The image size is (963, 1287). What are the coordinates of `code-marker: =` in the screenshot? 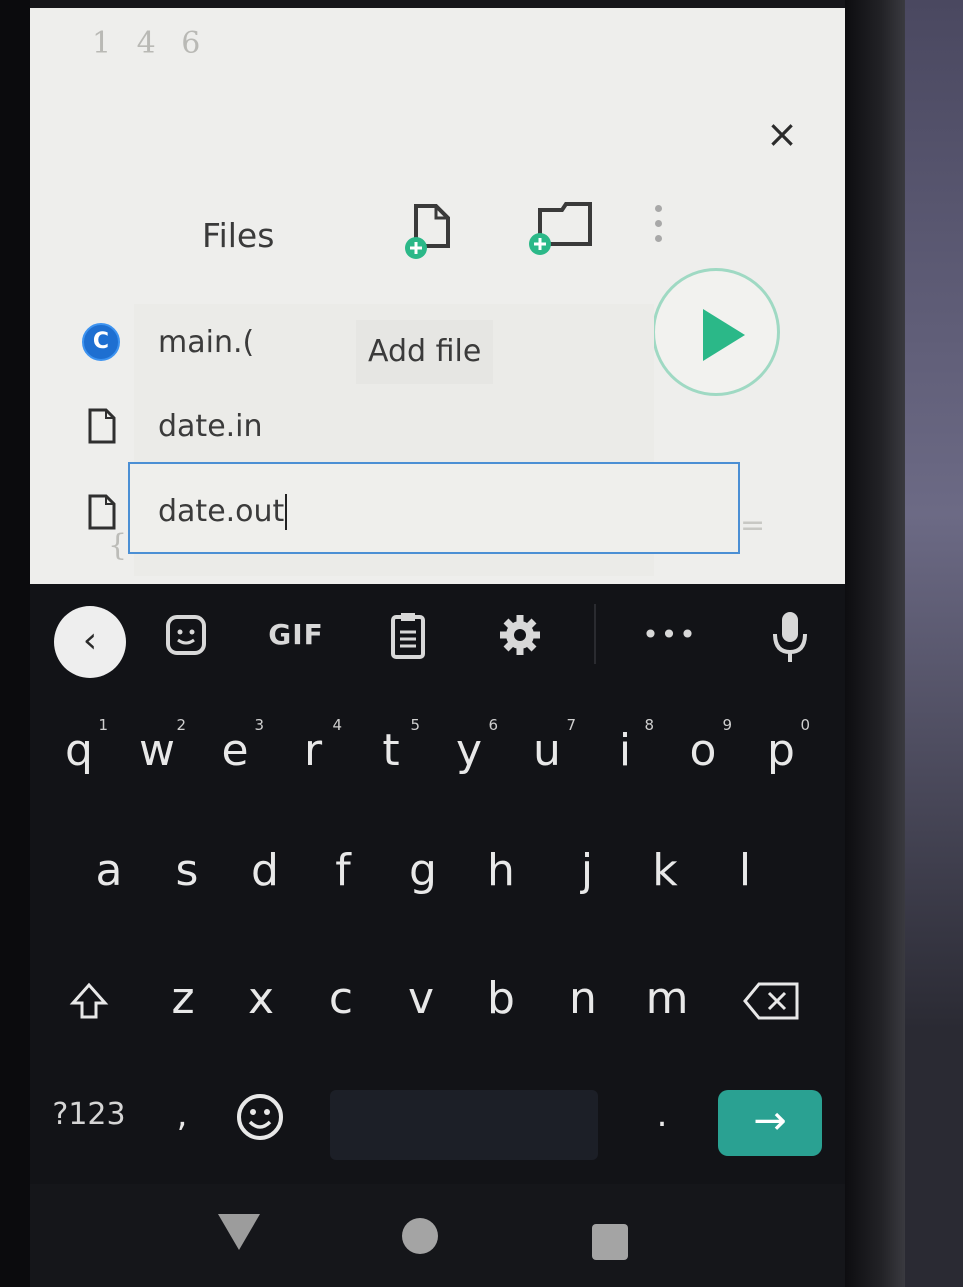 It's located at (753, 525).